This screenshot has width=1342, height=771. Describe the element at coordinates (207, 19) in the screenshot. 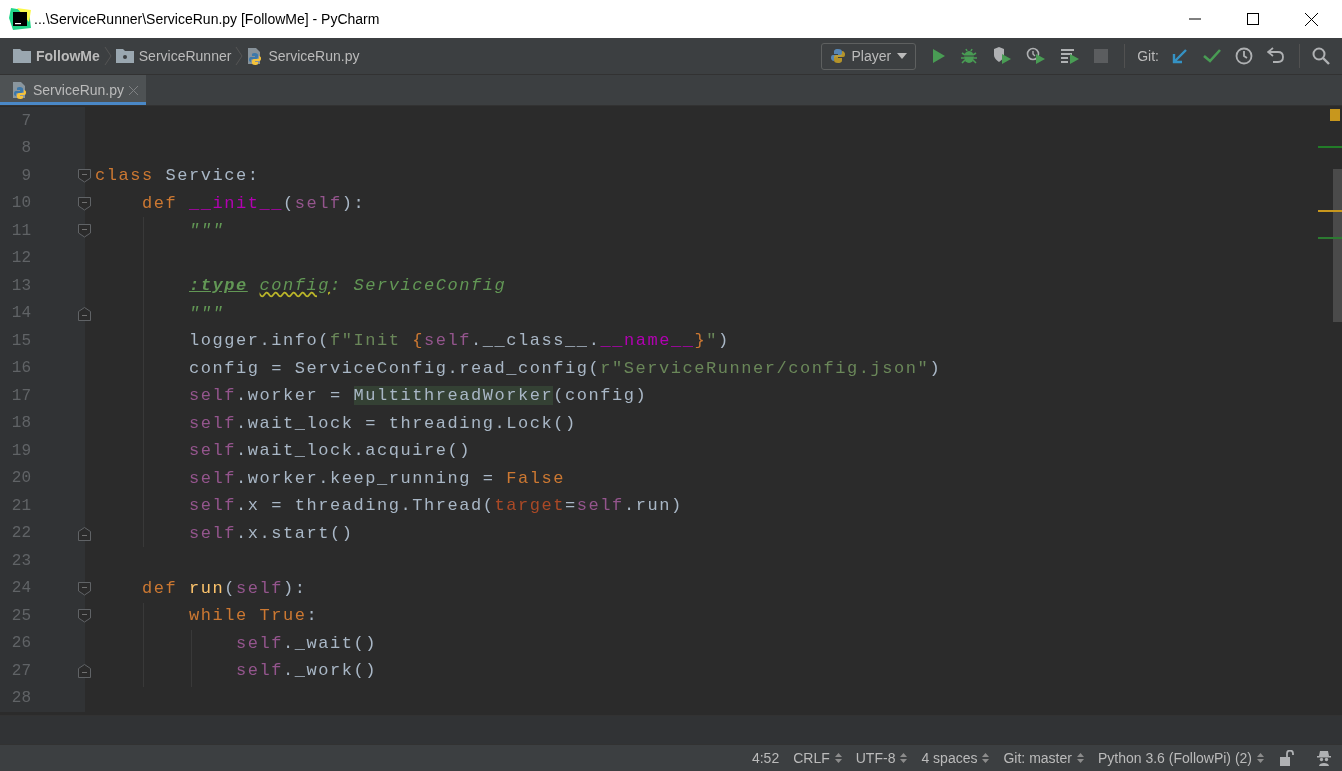

I see `window-title: ...\ServiceRunner\ServiceRun.py [FollowMe] - PyCharm` at that location.